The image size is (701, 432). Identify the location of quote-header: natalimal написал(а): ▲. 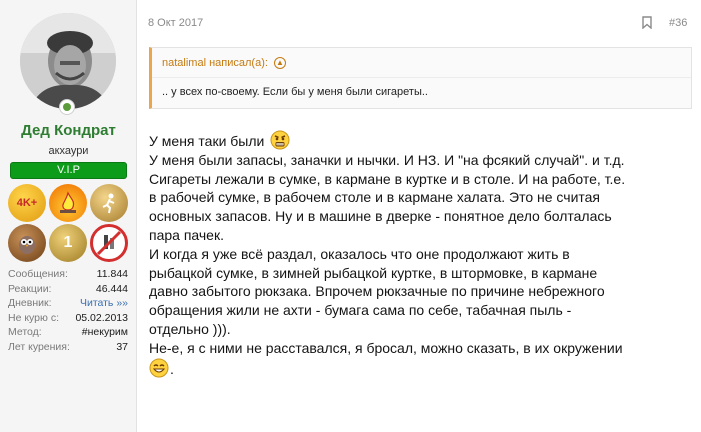
(224, 63).